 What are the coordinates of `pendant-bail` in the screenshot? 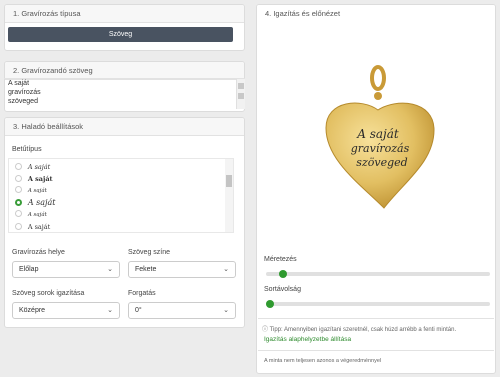 It's located at (378, 78).